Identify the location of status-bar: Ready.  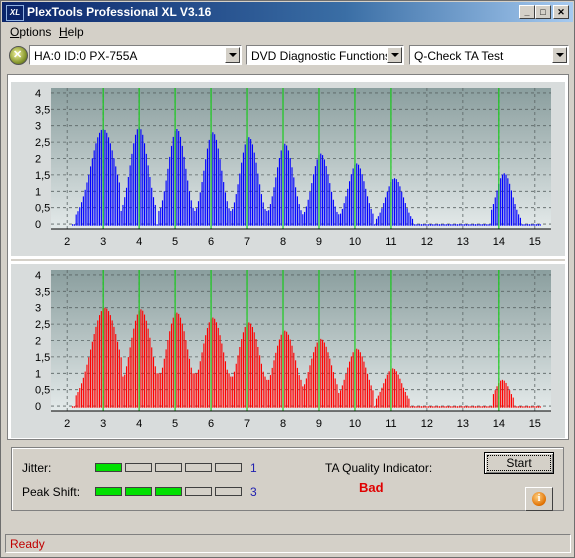
(288, 543).